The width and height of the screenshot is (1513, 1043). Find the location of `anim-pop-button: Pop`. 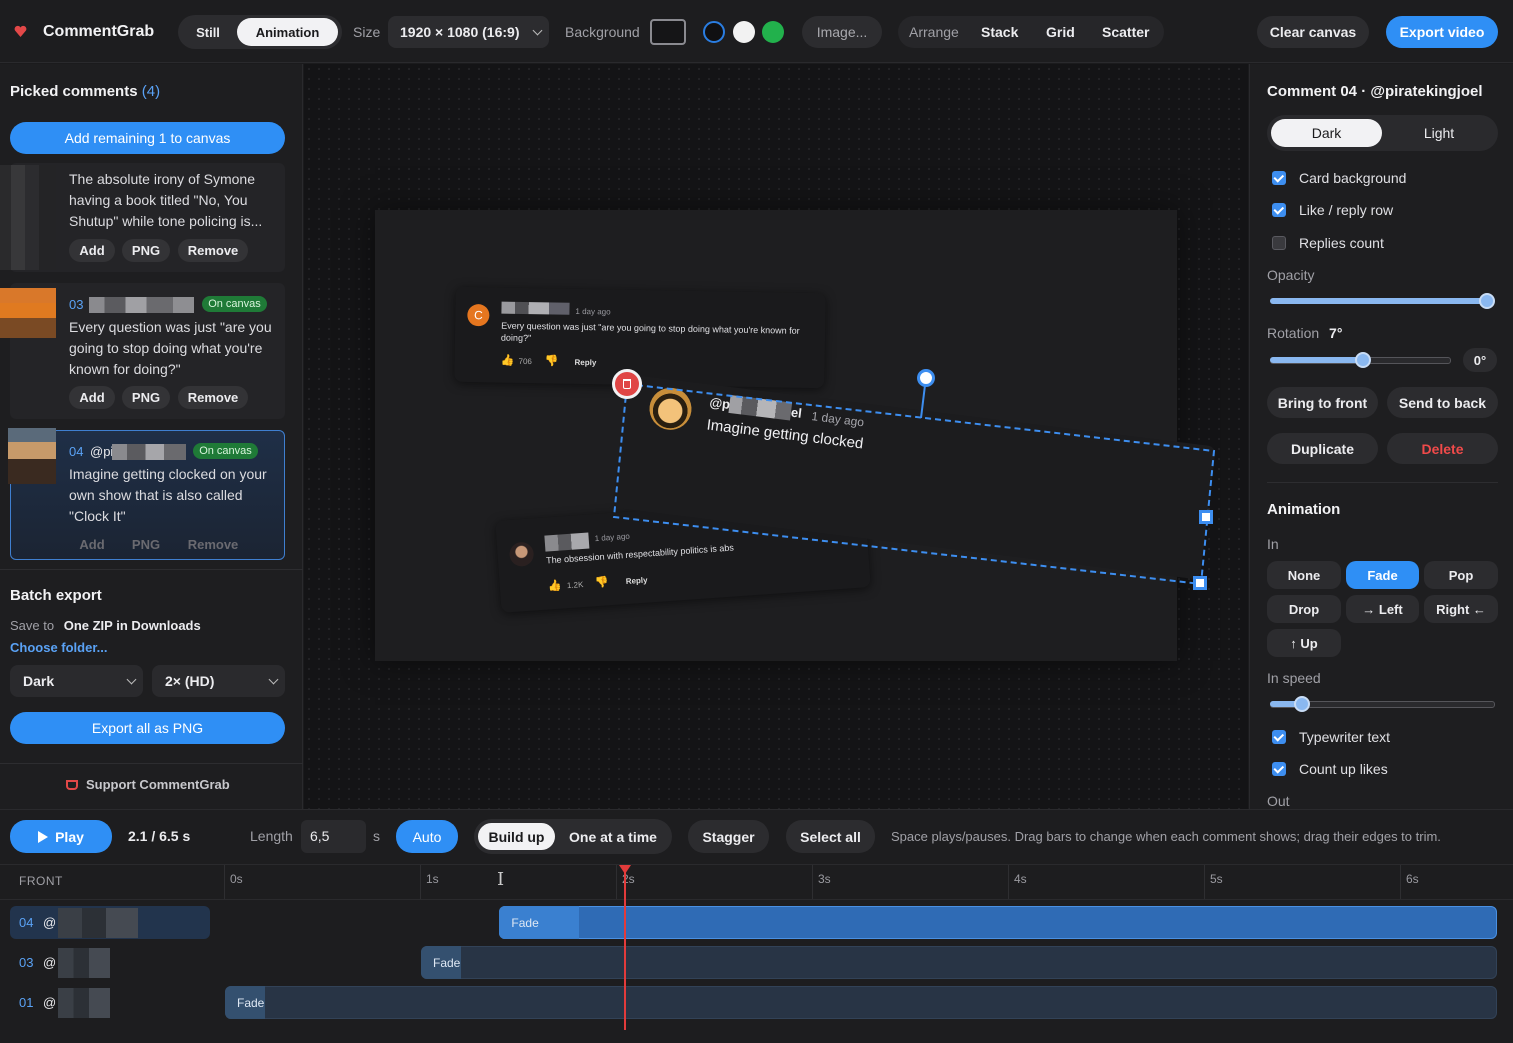

anim-pop-button: Pop is located at coordinates (1461, 575).